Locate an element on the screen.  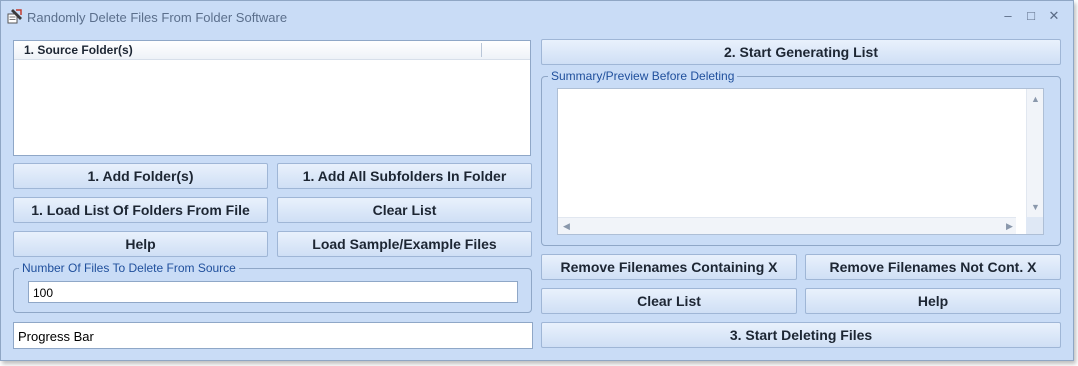
scroll-left-icon: ◀ is located at coordinates (566, 226).